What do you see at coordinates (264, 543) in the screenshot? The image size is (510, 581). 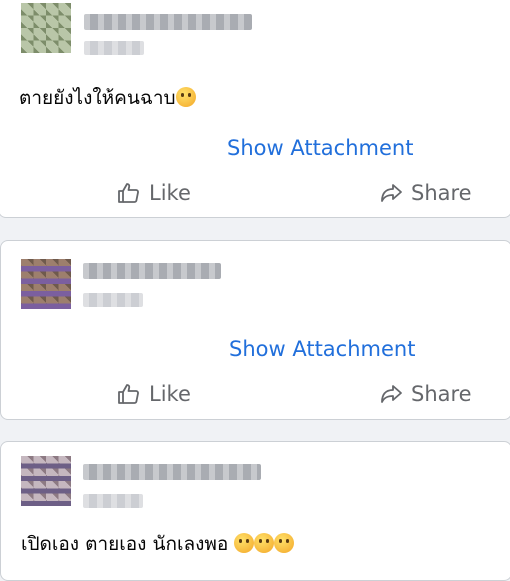 I see `unamused-face-icon` at bounding box center [264, 543].